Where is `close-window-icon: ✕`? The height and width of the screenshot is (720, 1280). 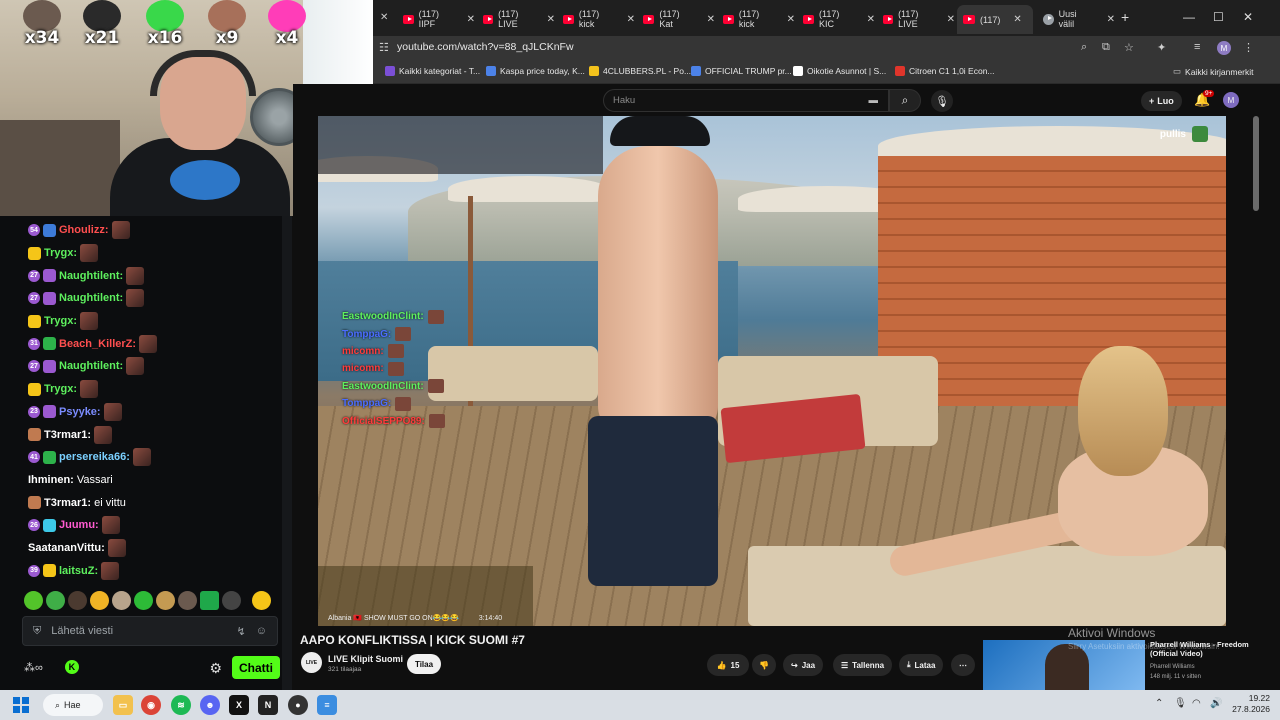 close-window-icon: ✕ is located at coordinates (1248, 17).